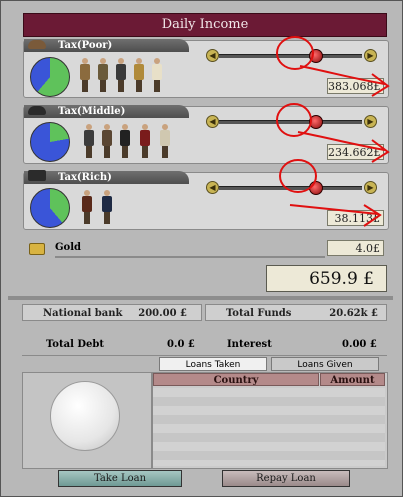 Image resolution: width=403 pixels, height=497 pixels. Describe the element at coordinates (335, 215) in the screenshot. I see `annotation-arrow-rich` at that location.